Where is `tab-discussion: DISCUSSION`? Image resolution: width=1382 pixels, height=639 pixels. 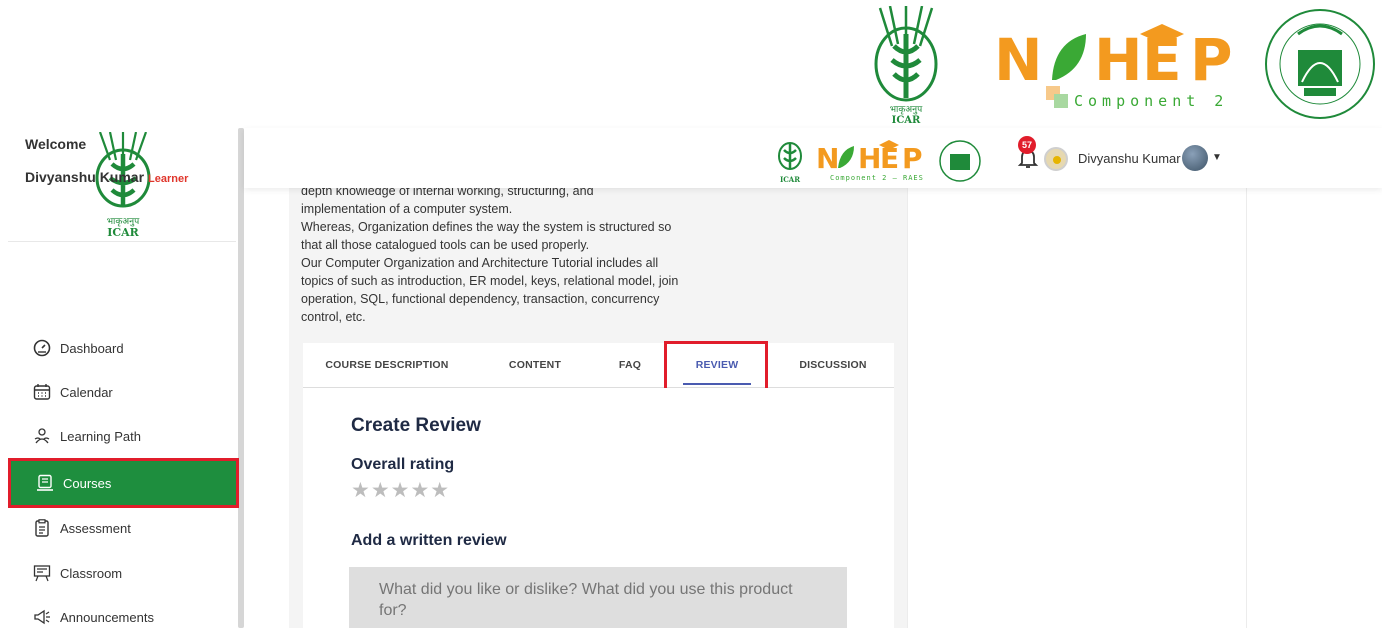
tab-discussion: DISCUSSION is located at coordinates (833, 365).